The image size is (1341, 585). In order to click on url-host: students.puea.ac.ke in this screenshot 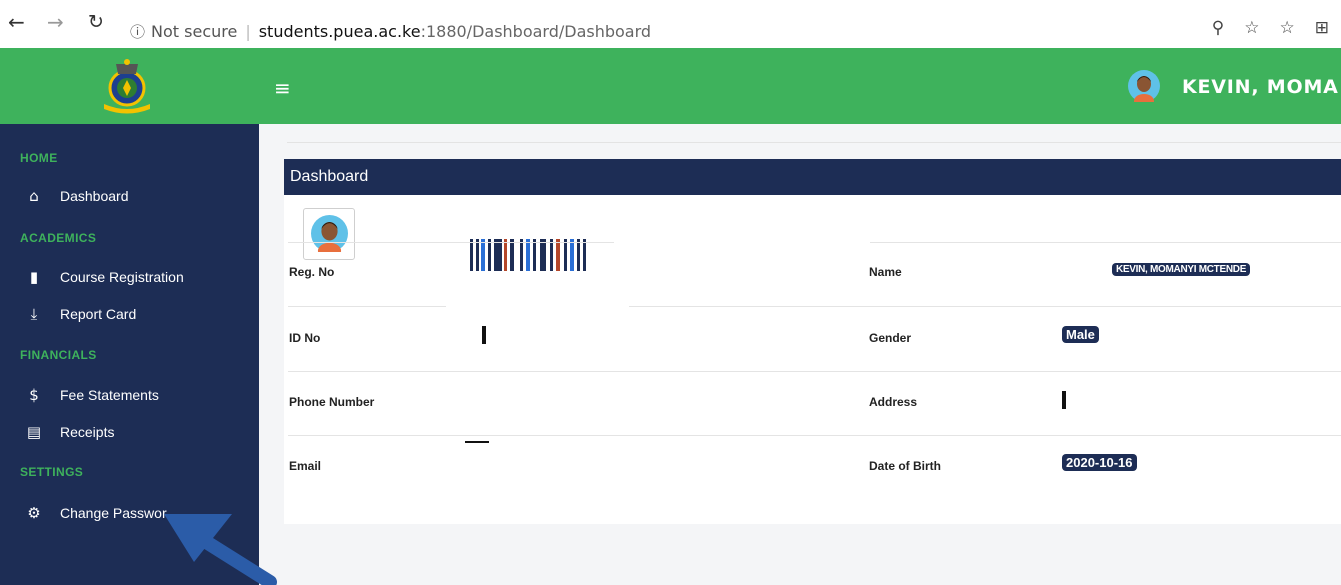, I will do `click(339, 31)`.